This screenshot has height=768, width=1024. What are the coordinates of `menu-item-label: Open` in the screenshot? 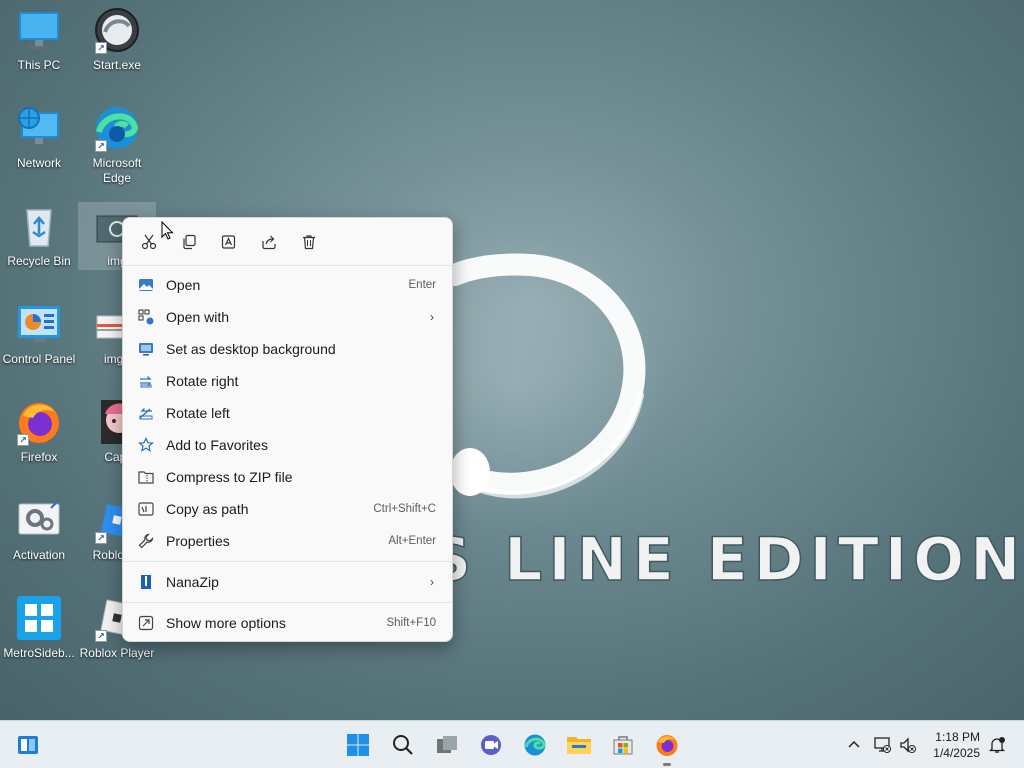 It's located at (183, 285).